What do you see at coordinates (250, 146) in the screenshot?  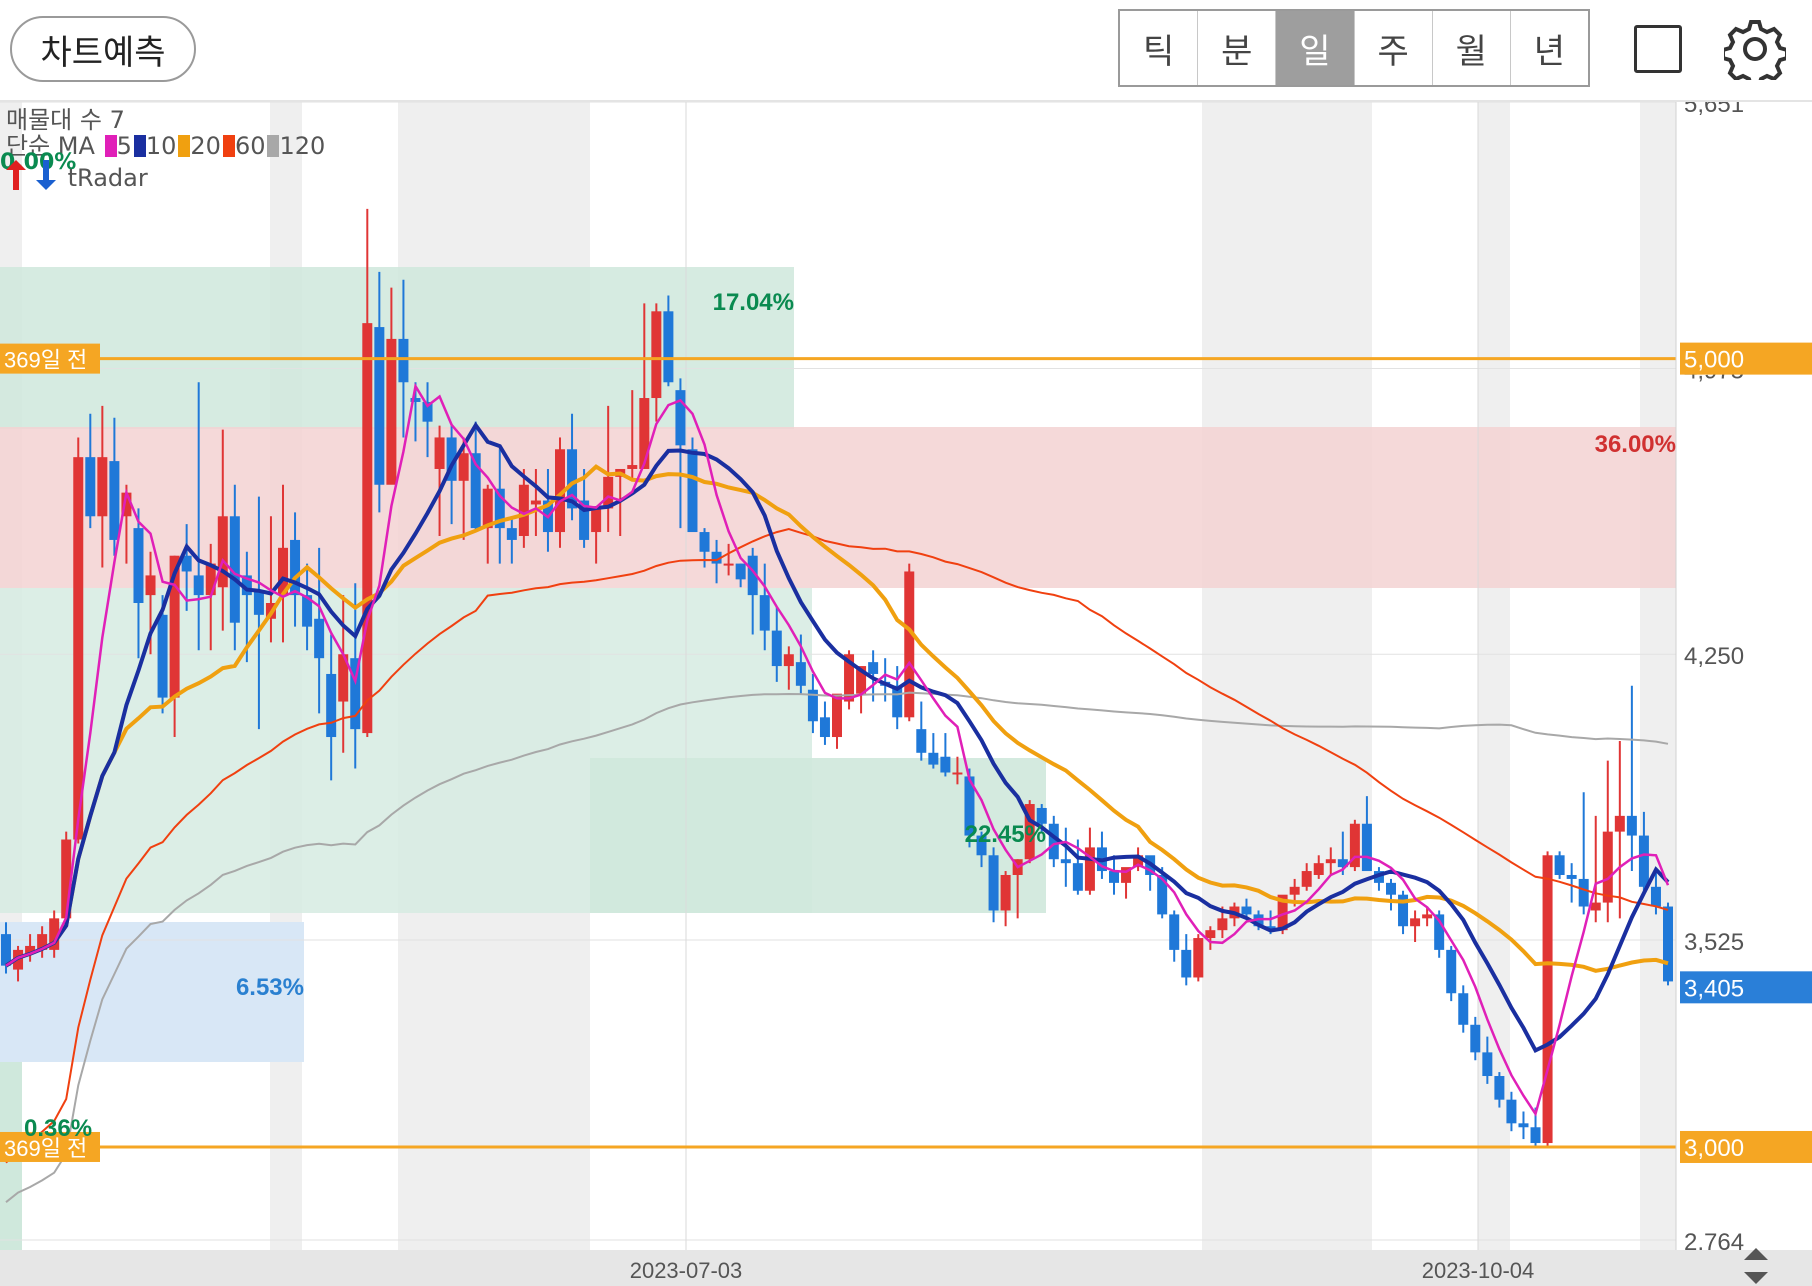 I see `ma-period-60: 60` at bounding box center [250, 146].